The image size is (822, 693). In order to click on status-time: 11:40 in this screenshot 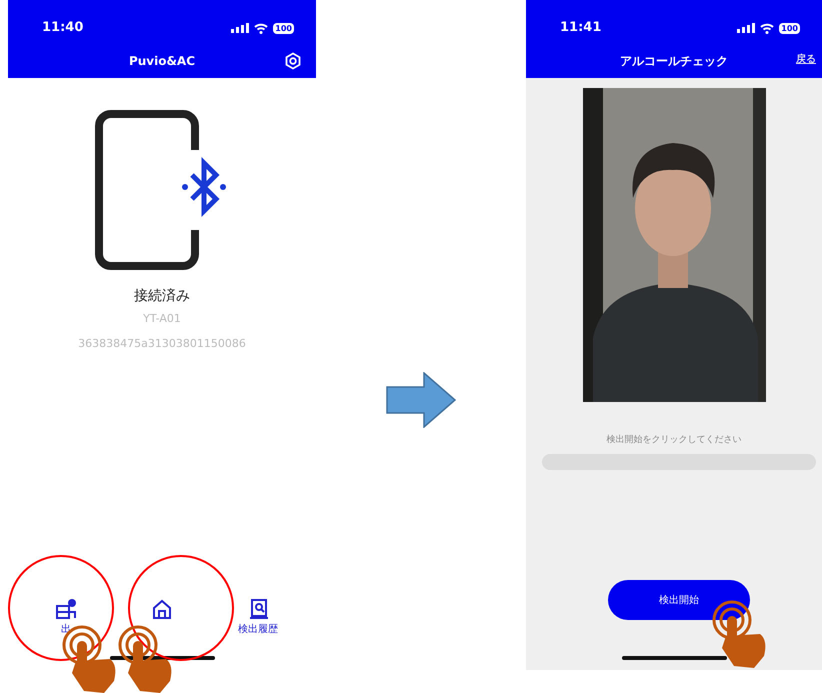, I will do `click(63, 28)`.